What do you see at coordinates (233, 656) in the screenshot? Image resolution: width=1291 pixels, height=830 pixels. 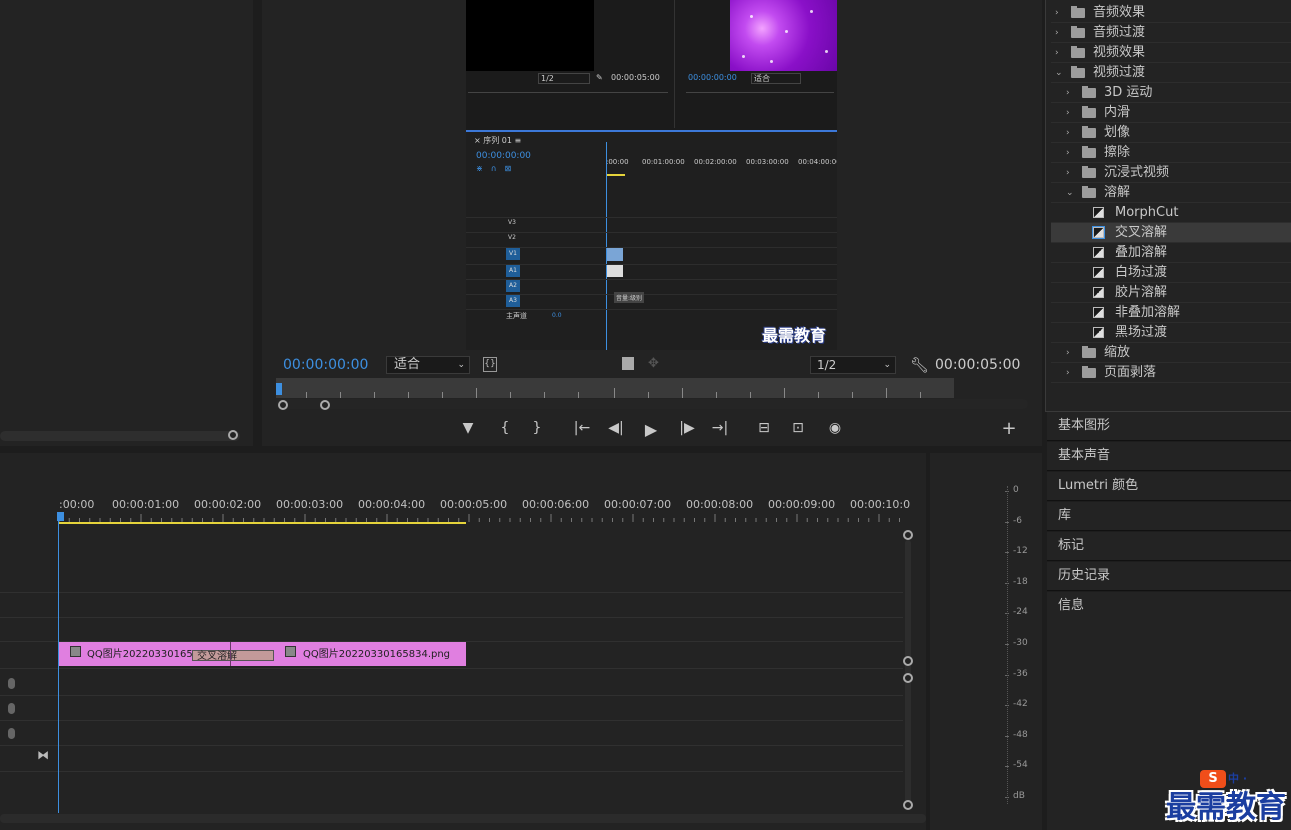 I see `cross-dissolve-transition: 交叉溶解` at bounding box center [233, 656].